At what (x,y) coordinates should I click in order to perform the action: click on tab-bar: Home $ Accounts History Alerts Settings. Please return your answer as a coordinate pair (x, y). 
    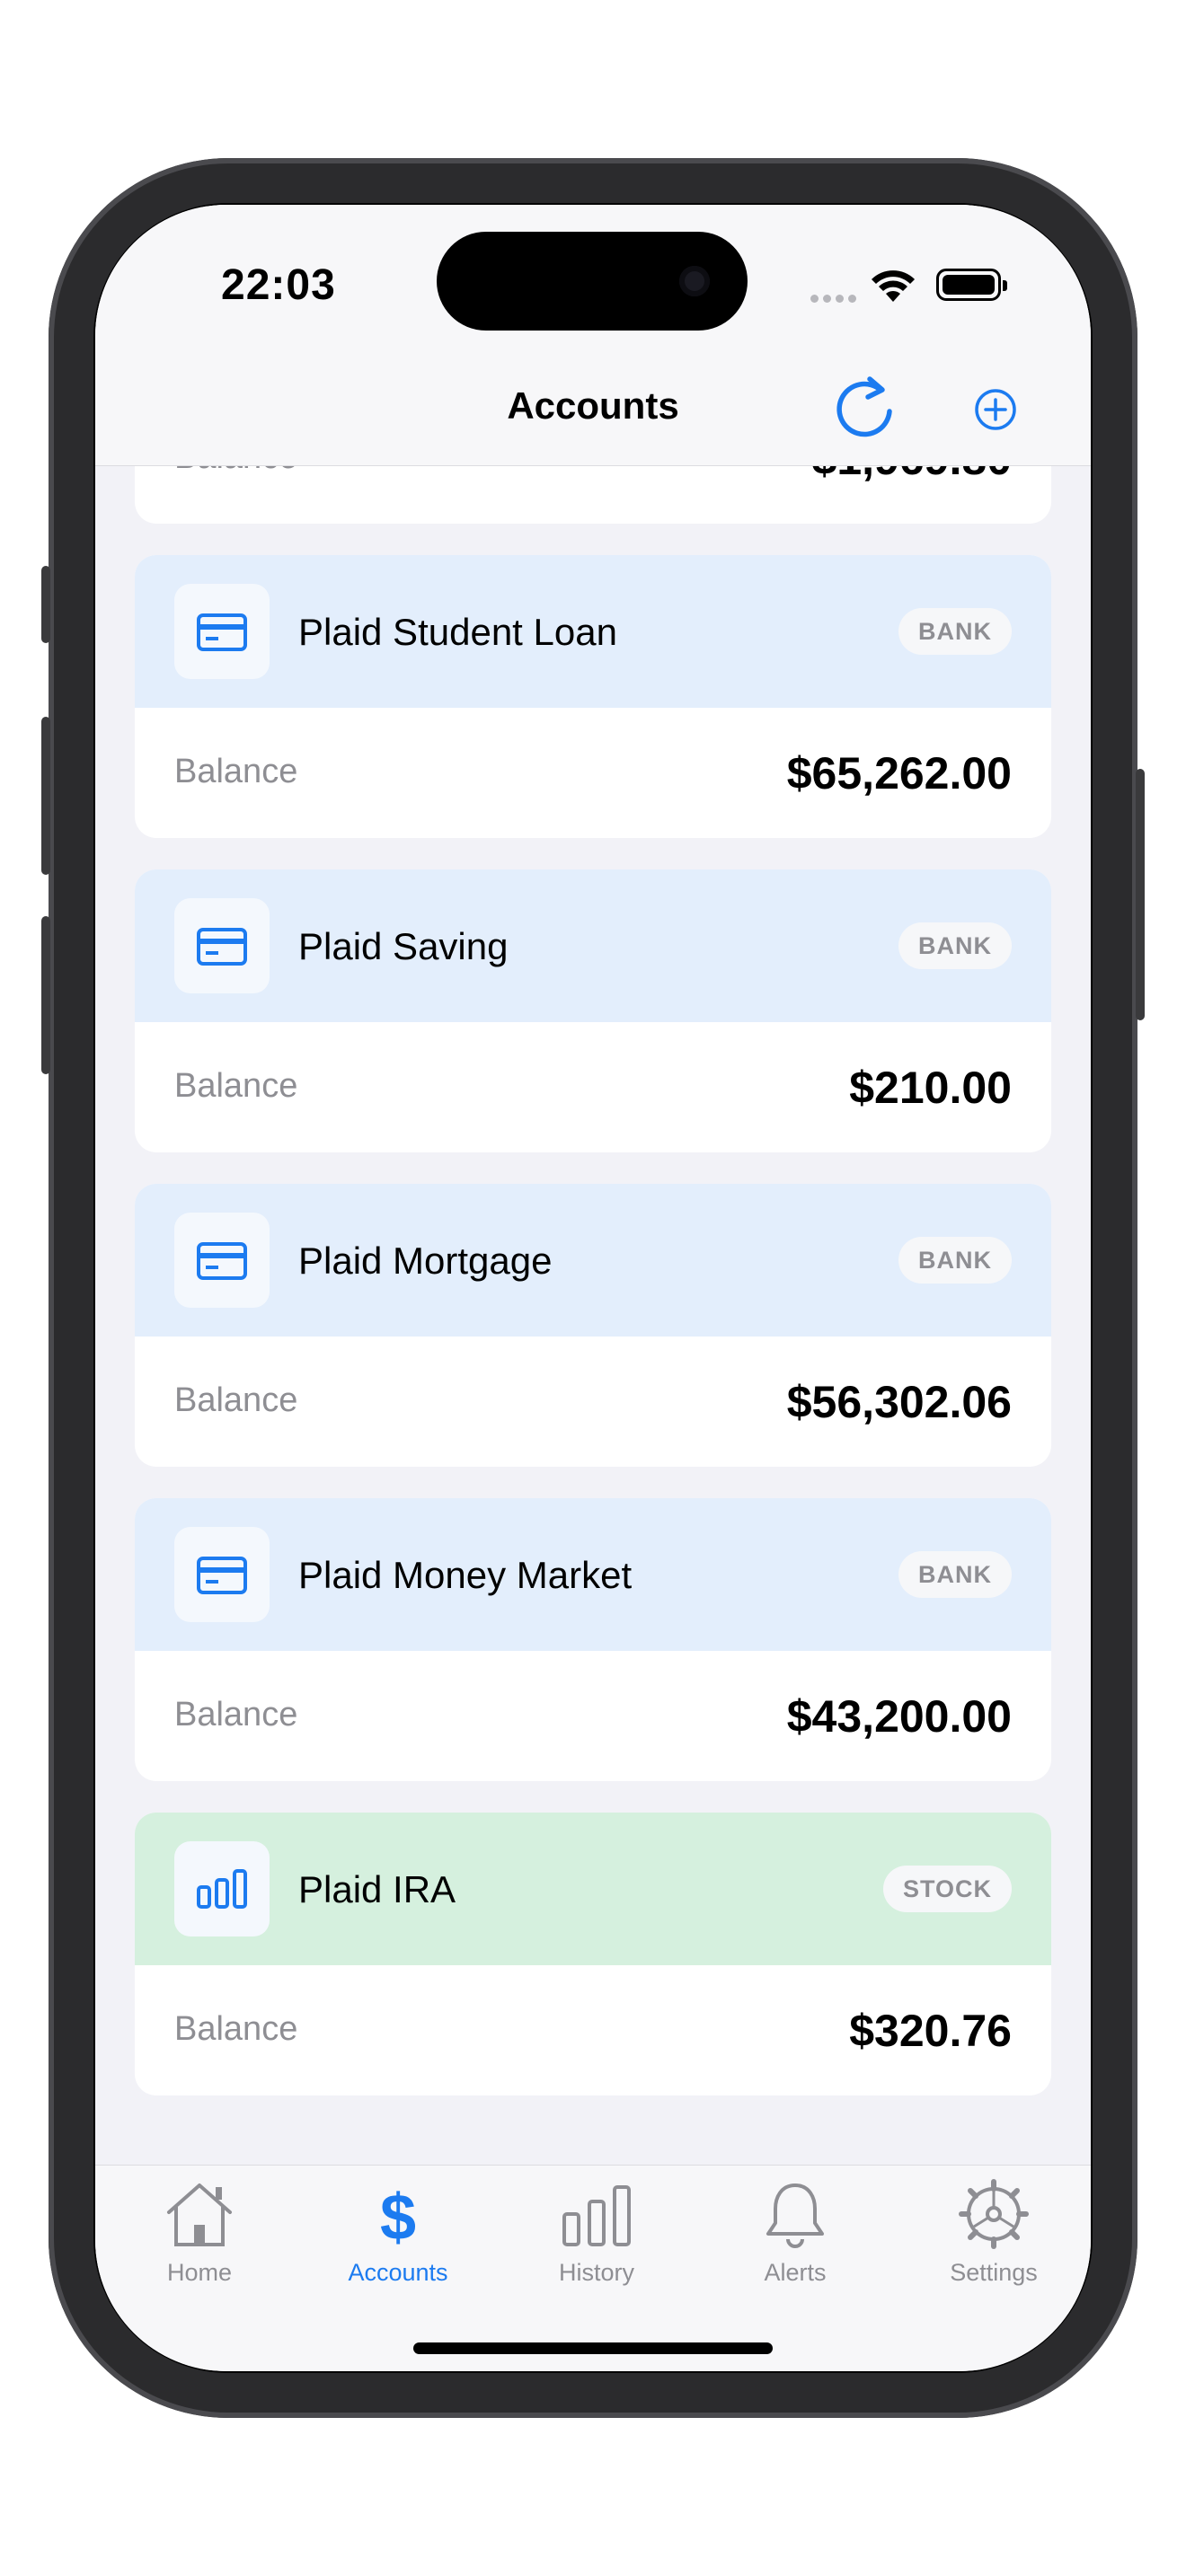
    Looking at the image, I should click on (593, 2268).